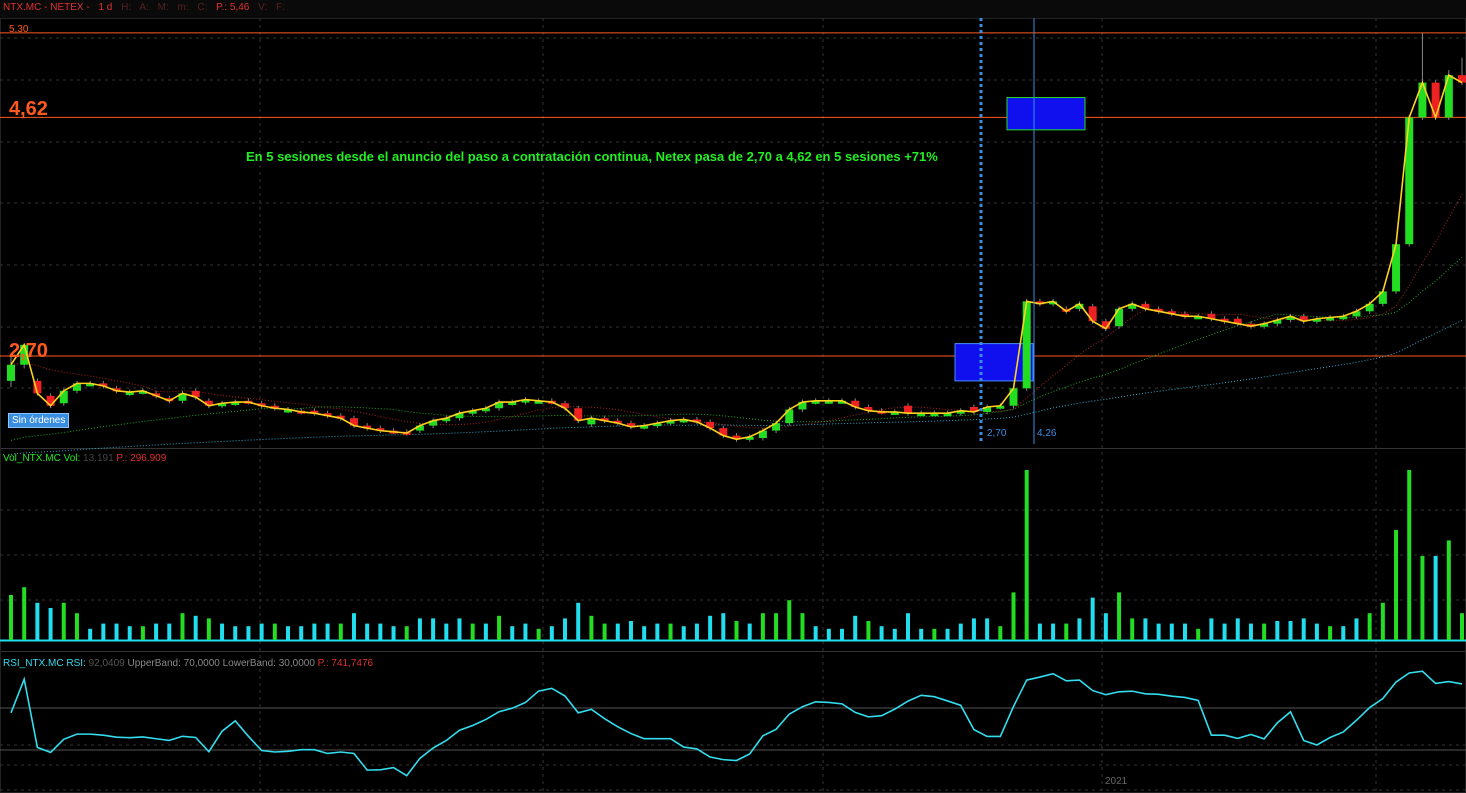 The height and width of the screenshot is (793, 1466). I want to click on volume-p-label: P.: 296.909, so click(141, 458).